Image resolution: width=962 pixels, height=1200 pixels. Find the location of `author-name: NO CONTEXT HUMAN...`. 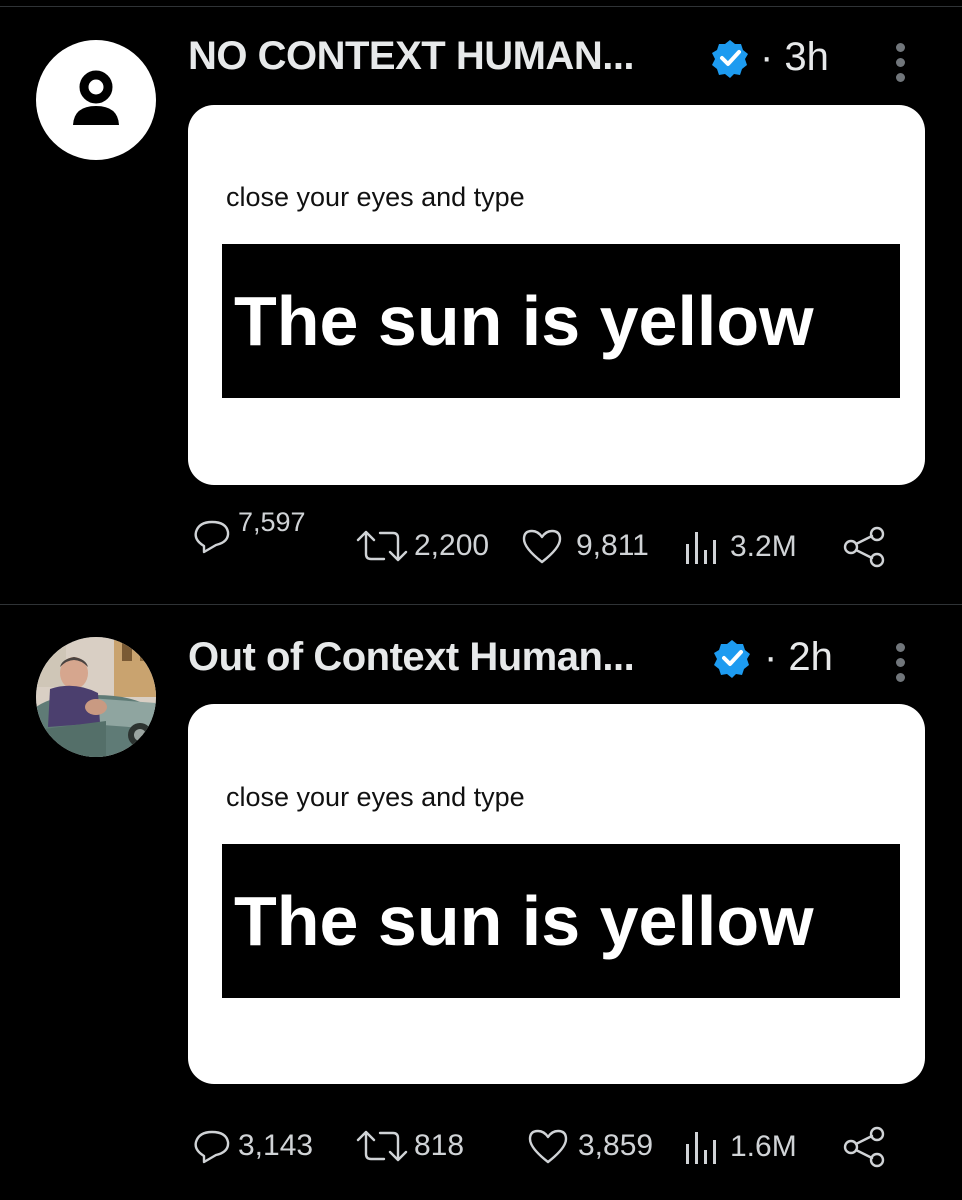

author-name: NO CONTEXT HUMAN... is located at coordinates (411, 56).